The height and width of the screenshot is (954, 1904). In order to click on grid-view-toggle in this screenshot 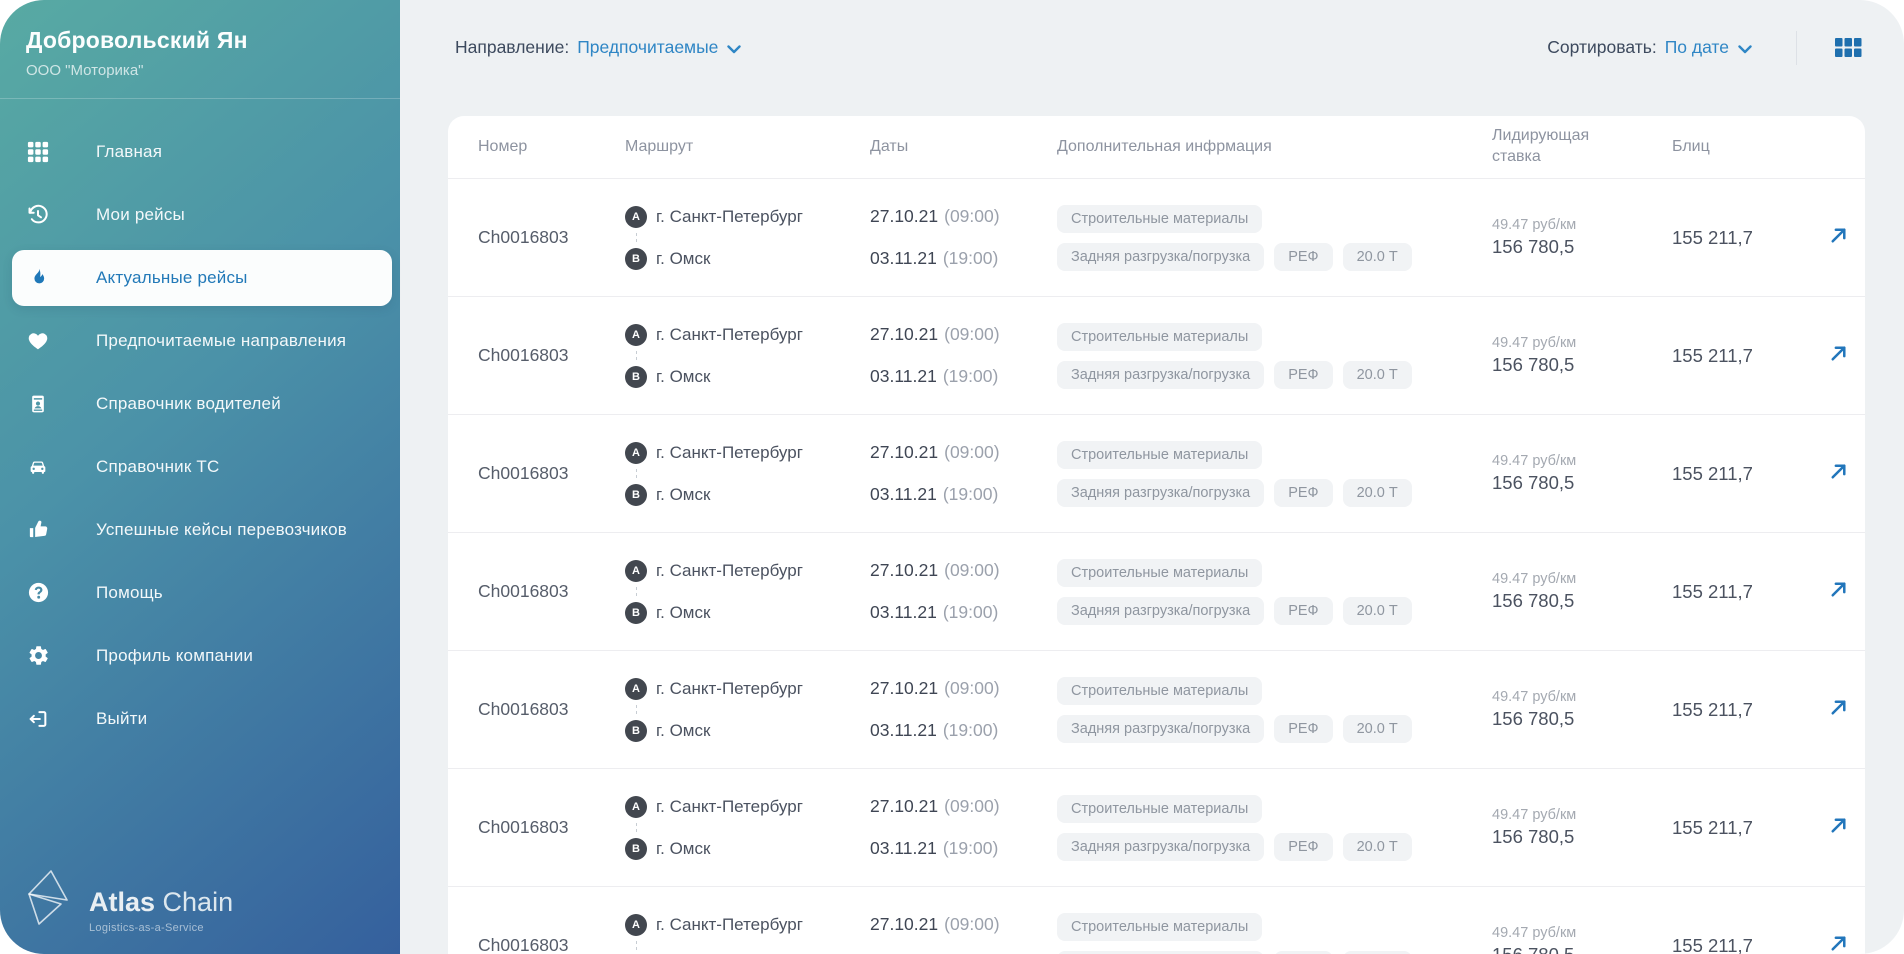, I will do `click(1848, 48)`.